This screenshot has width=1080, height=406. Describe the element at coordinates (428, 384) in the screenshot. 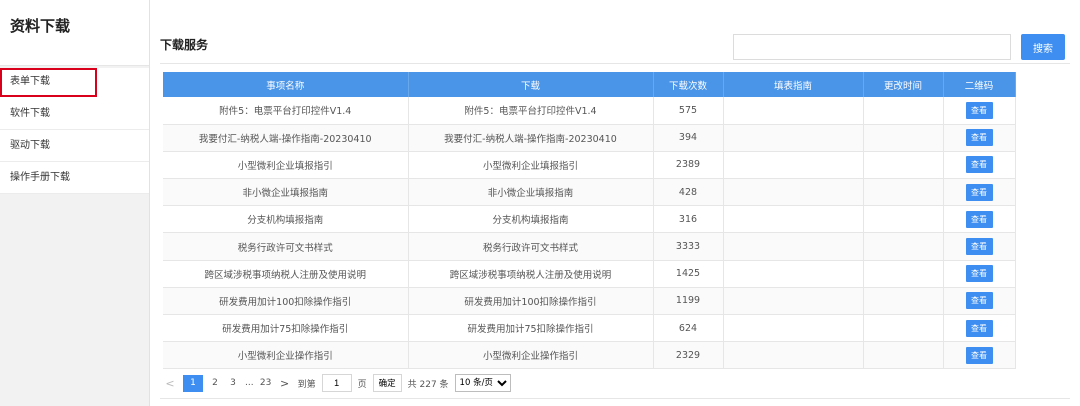

I see `total-count: 共 227 条` at that location.